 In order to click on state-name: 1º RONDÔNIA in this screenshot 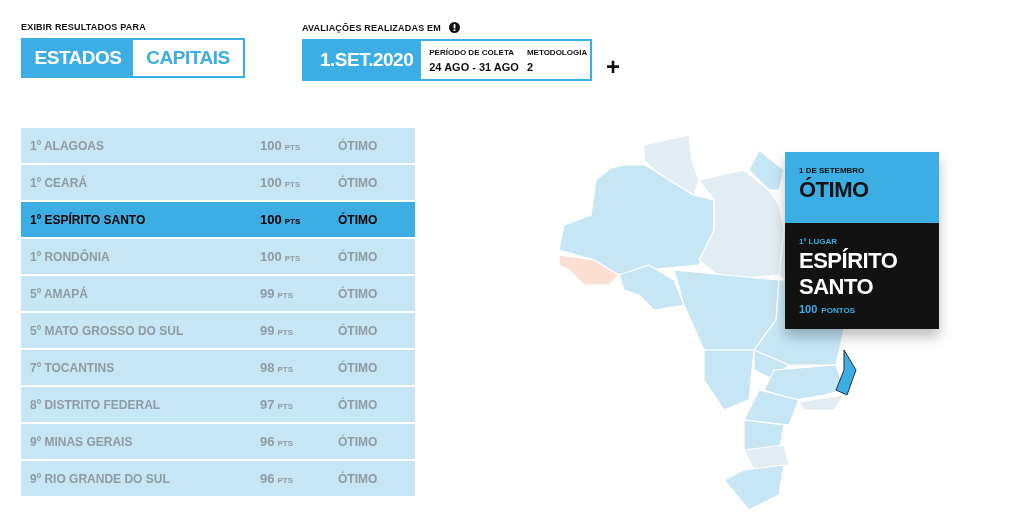, I will do `click(70, 256)`.